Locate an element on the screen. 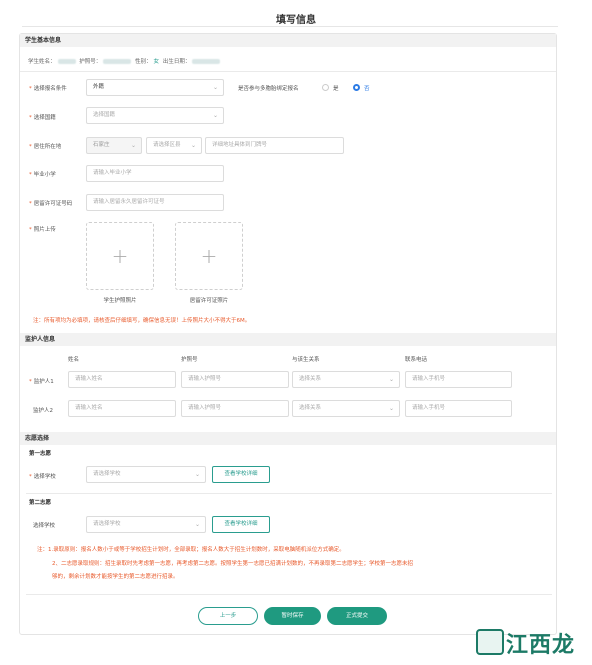 This screenshot has height=665, width=592. guardian1-label: * 监护人1 is located at coordinates (41, 382).